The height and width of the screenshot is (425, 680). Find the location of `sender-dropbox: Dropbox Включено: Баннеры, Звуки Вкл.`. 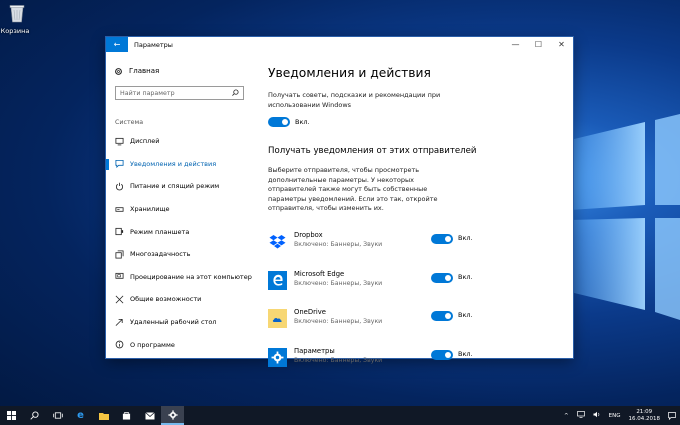

sender-dropbox: Dropbox Включено: Баннеры, Звуки Вкл. is located at coordinates (373, 250).